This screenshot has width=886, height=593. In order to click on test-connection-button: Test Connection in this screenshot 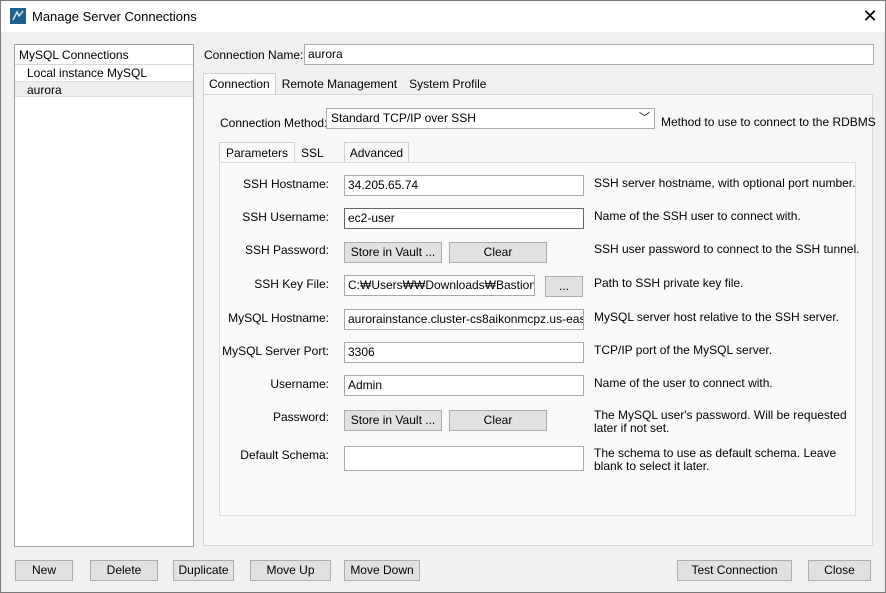, I will do `click(734, 570)`.